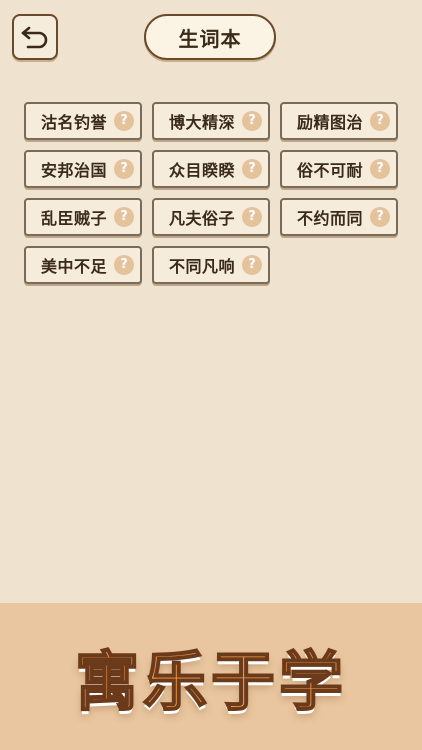 The height and width of the screenshot is (750, 422). What do you see at coordinates (73, 122) in the screenshot?
I see `word-text: 沽名钓誉` at bounding box center [73, 122].